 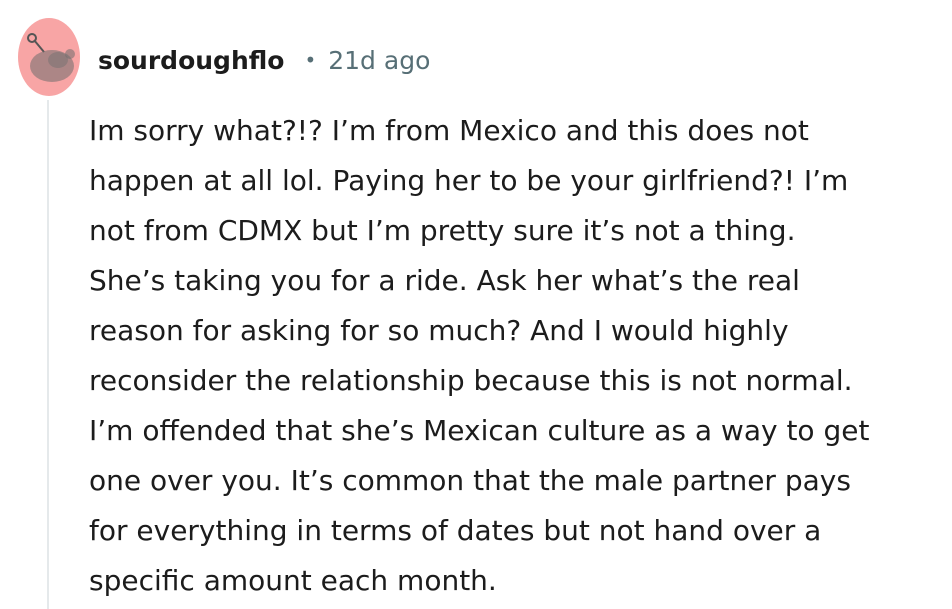 I want to click on user-avatar, so click(x=49, y=57).